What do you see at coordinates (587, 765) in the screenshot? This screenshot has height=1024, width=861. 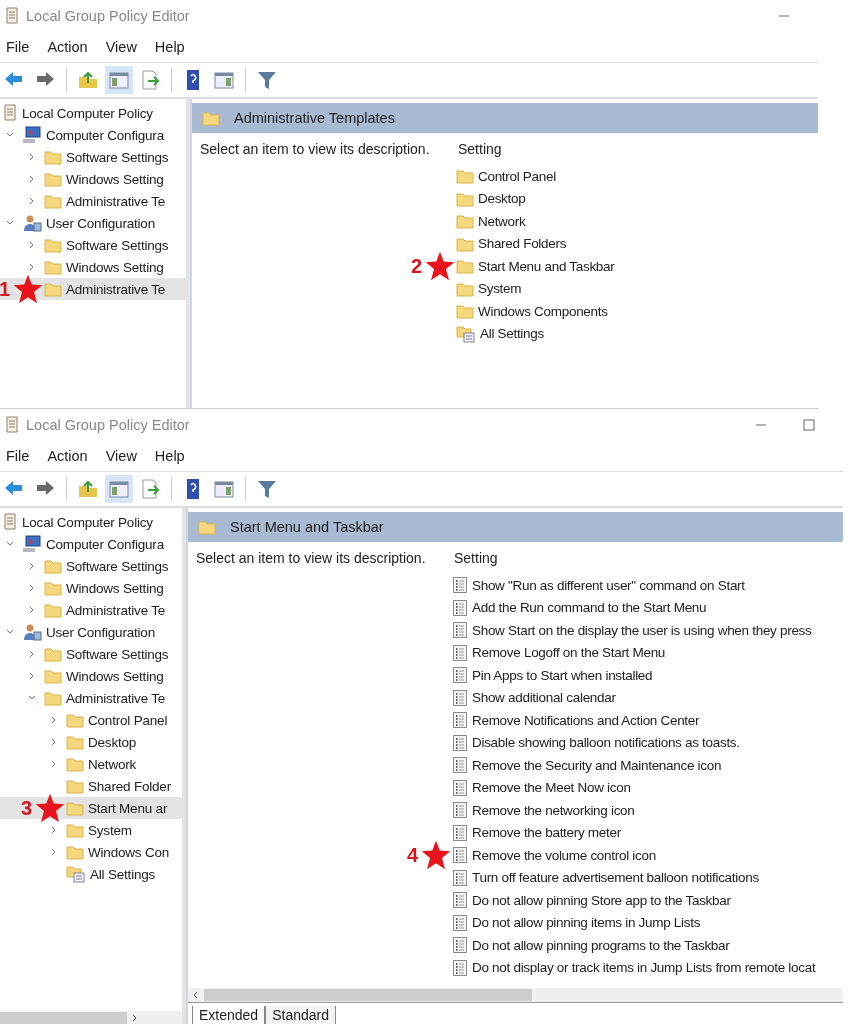 I see `setting-item: Remove the Security and Maintenance icon` at bounding box center [587, 765].